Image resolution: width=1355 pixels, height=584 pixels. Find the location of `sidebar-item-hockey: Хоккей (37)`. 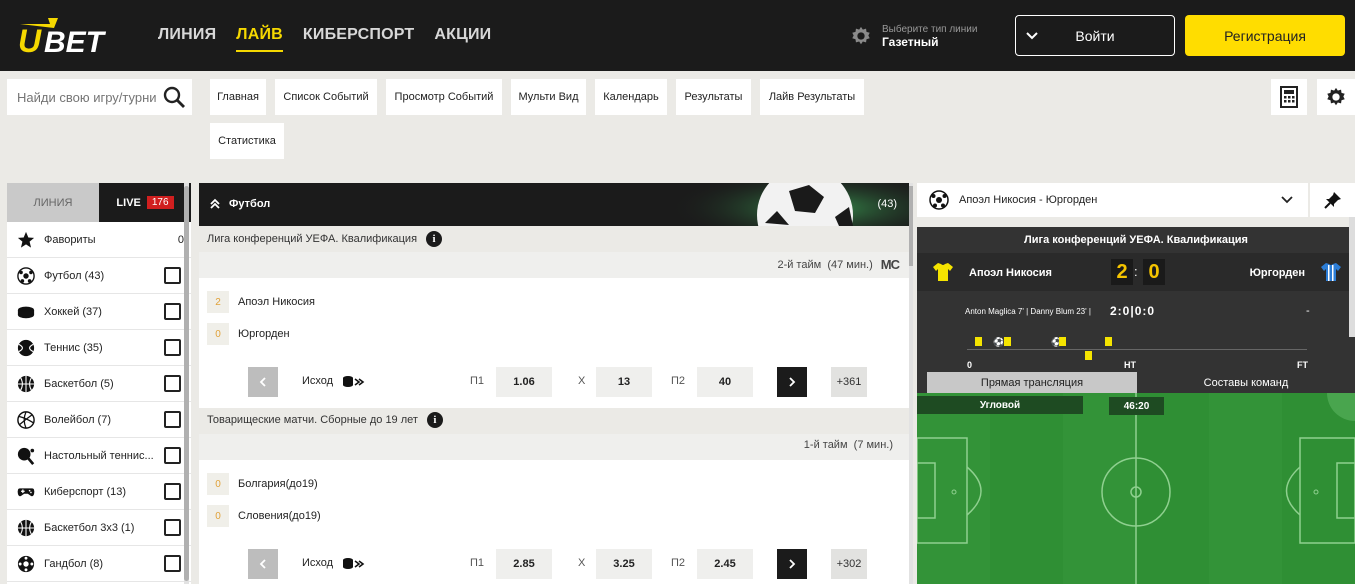

sidebar-item-hockey: Хоккей (37) is located at coordinates (99, 312).